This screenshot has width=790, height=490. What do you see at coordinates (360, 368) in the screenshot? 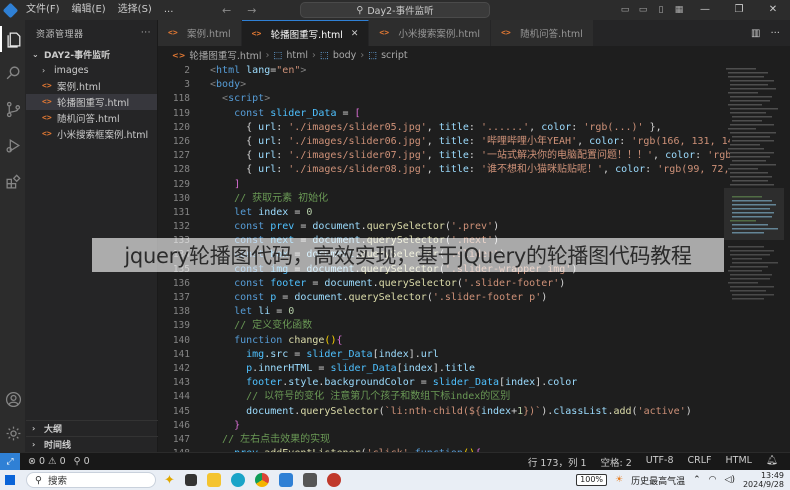
I see `code-line: p.innerHTML = slider_Data[index].title` at bounding box center [360, 368].